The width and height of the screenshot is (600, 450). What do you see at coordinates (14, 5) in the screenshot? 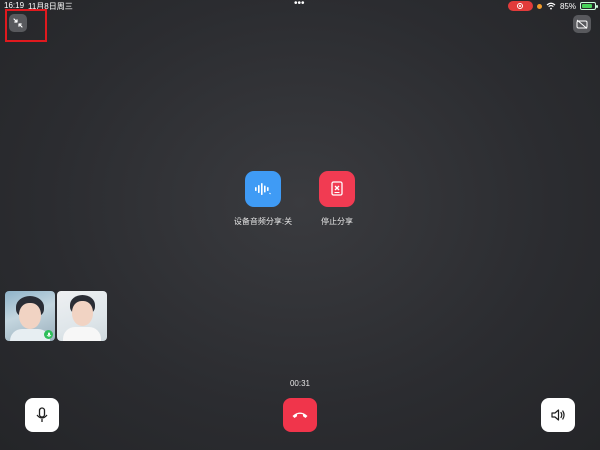
I see `status-time: 16:19` at bounding box center [14, 5].